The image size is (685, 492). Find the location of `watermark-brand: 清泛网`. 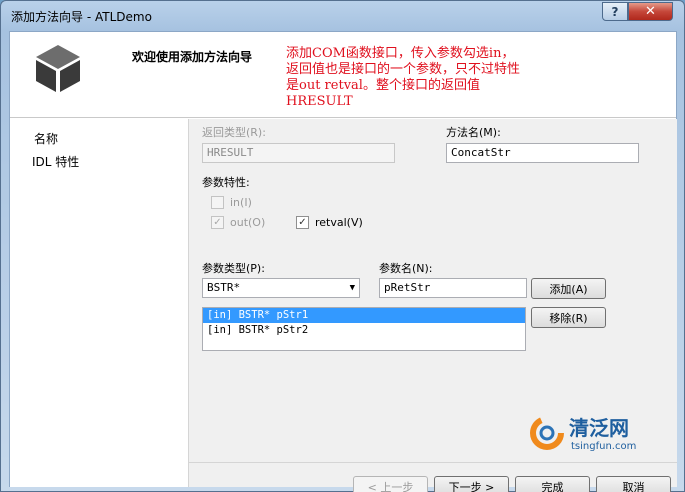

watermark-brand: 清泛网 is located at coordinates (599, 428).